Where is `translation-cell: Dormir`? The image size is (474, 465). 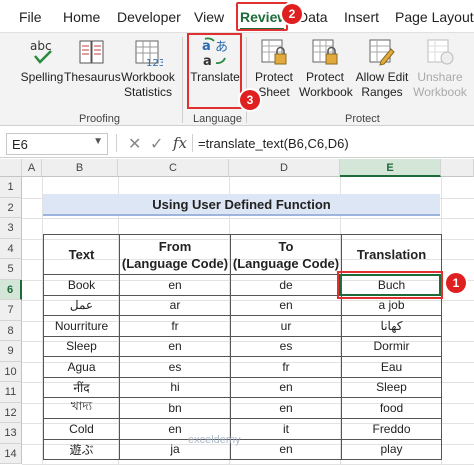
translation-cell: Dormir is located at coordinates (391, 346).